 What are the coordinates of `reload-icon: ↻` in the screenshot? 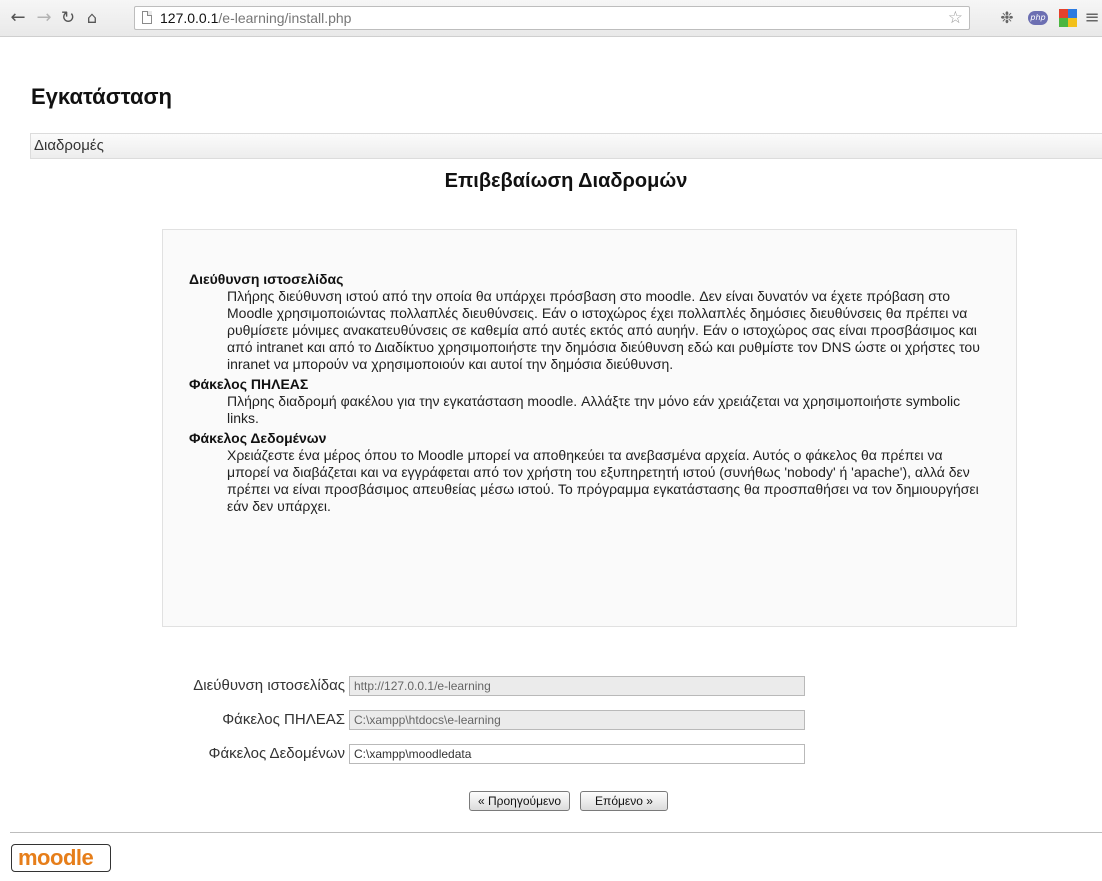 It's located at (68, 18).